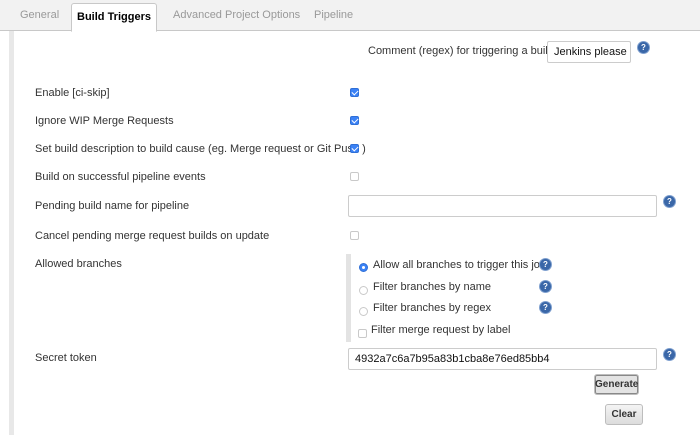  I want to click on radio-filter-by-name, so click(363, 290).